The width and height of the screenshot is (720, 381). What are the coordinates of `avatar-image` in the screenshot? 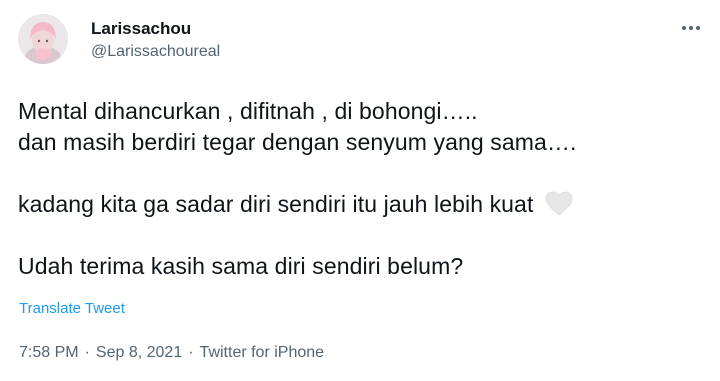 It's located at (43, 39).